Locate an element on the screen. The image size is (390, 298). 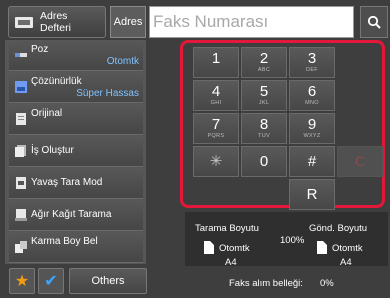
star-icon: ★ is located at coordinates (22, 281).